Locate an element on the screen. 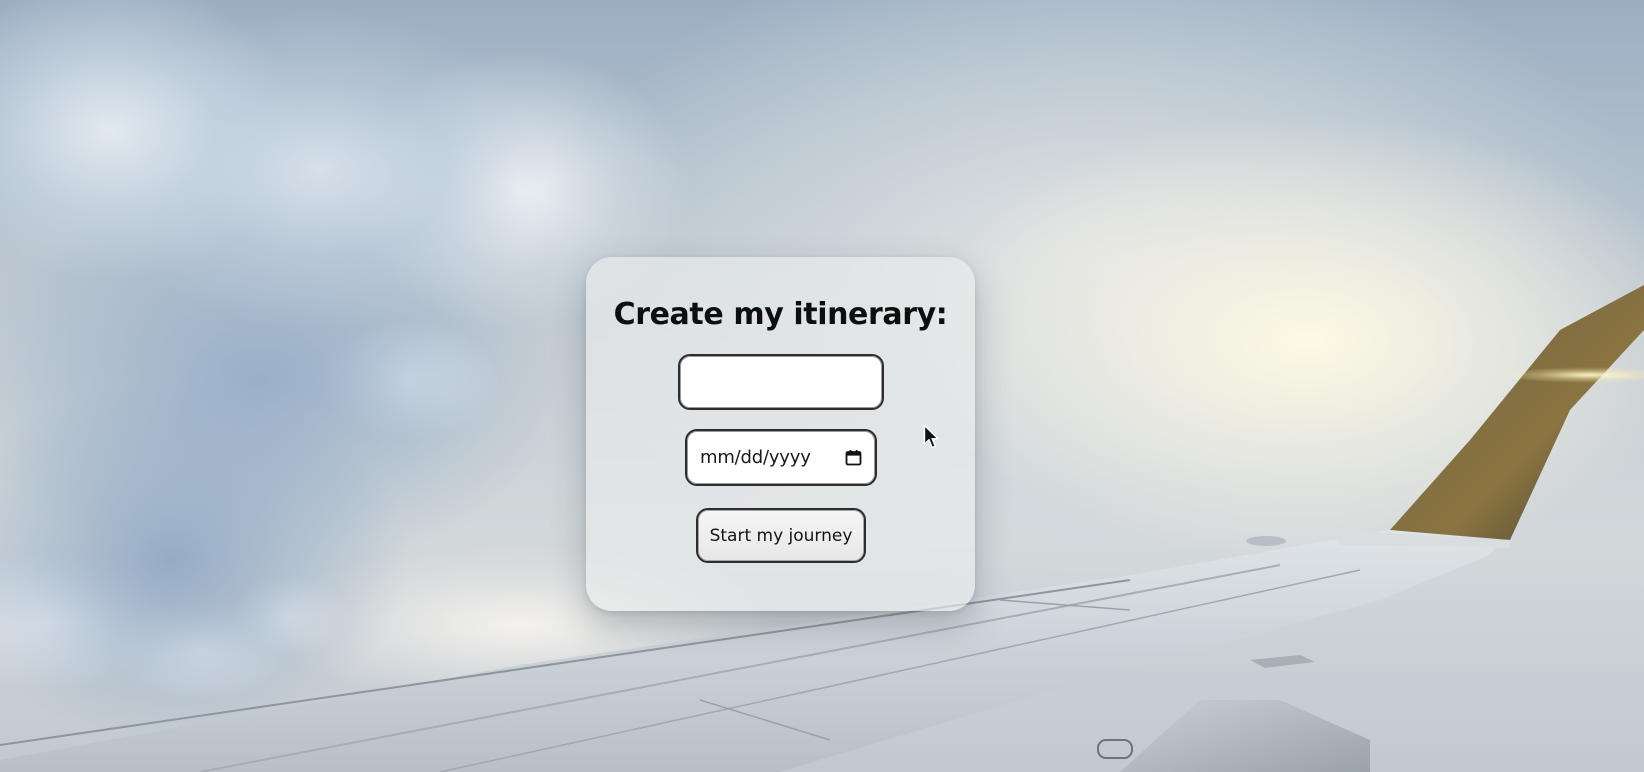  date-input: mm/dd/yyyy is located at coordinates (781, 457).